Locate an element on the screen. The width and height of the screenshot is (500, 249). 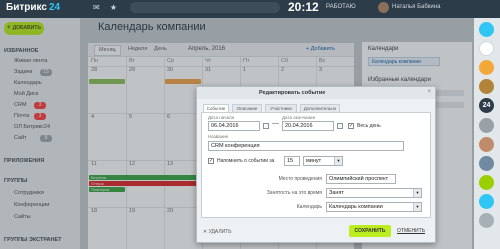
dialog-title: Редактировать событие is located at coordinates (316, 93).